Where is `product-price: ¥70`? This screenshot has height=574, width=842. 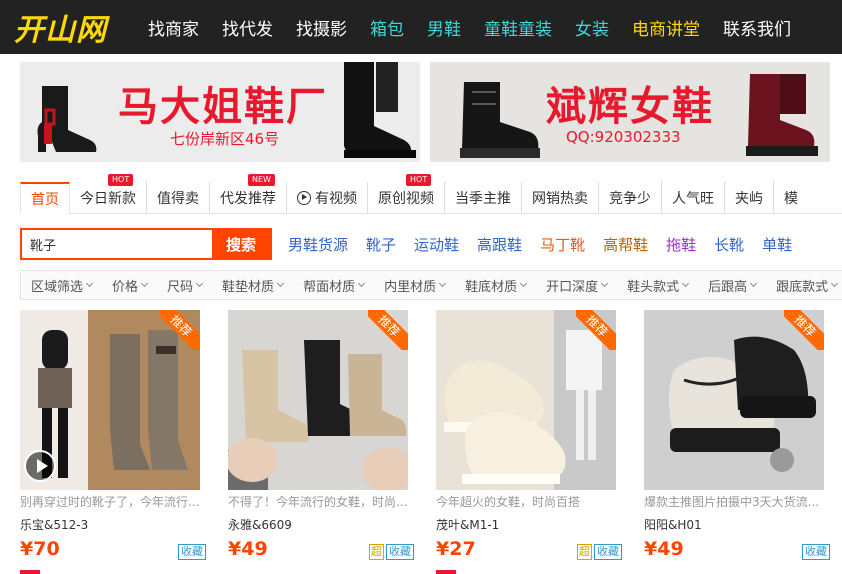
product-price: ¥70 is located at coordinates (40, 549).